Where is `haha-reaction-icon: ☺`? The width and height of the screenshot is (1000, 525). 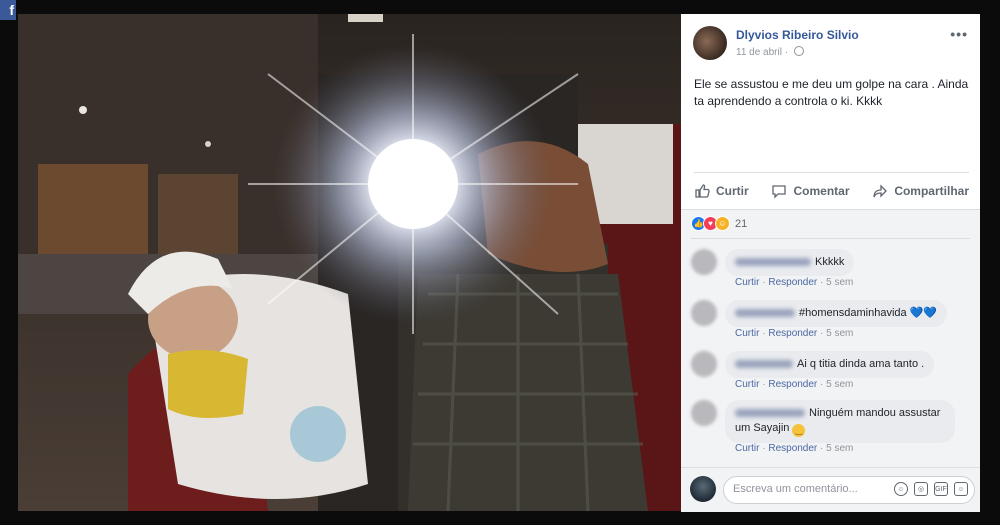
haha-reaction-icon: ☺ is located at coordinates (722, 223).